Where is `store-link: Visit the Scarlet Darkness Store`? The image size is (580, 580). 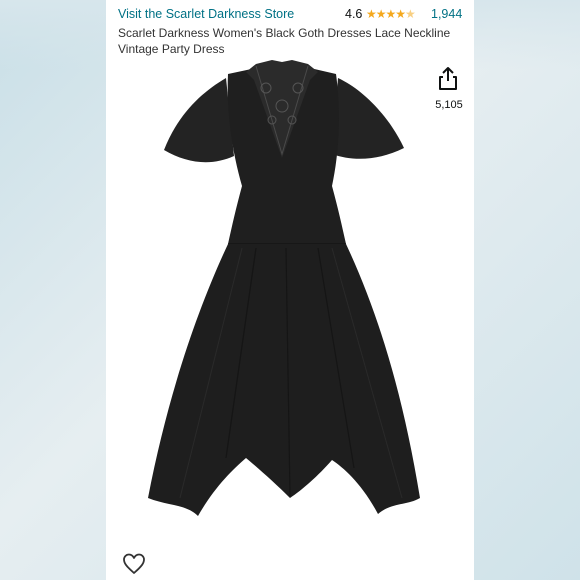 store-link: Visit the Scarlet Darkness Store is located at coordinates (206, 14).